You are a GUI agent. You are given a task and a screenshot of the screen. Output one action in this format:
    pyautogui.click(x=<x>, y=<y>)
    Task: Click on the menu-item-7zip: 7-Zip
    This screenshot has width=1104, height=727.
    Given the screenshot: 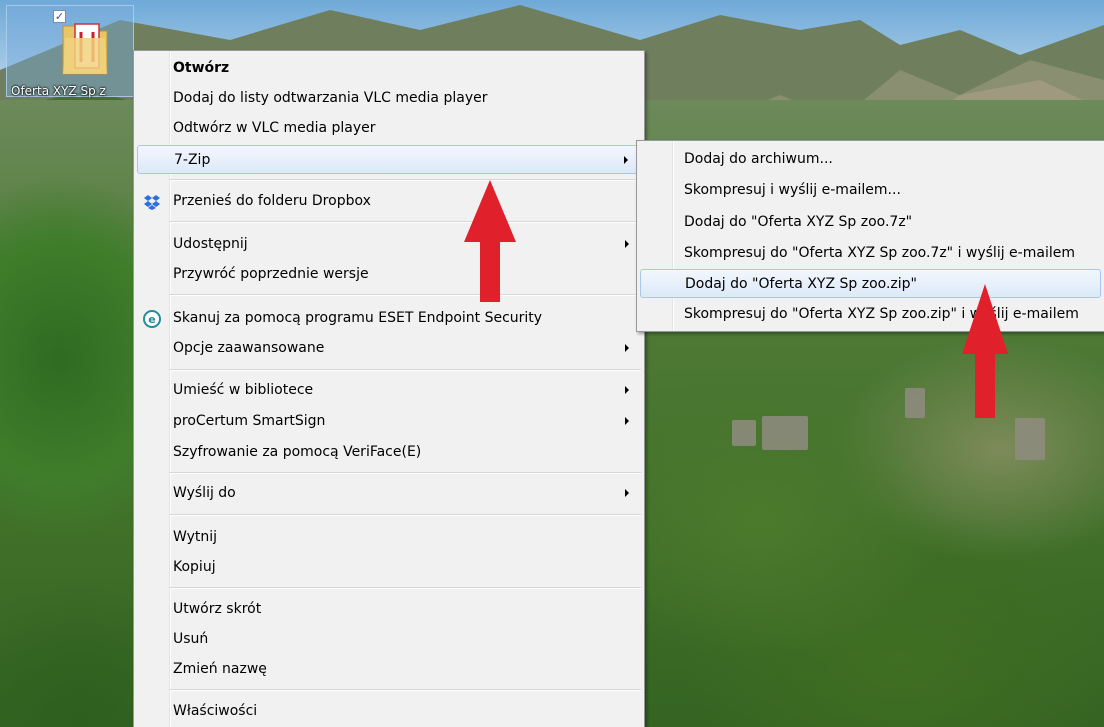 What is the action you would take?
    pyautogui.click(x=389, y=159)
    